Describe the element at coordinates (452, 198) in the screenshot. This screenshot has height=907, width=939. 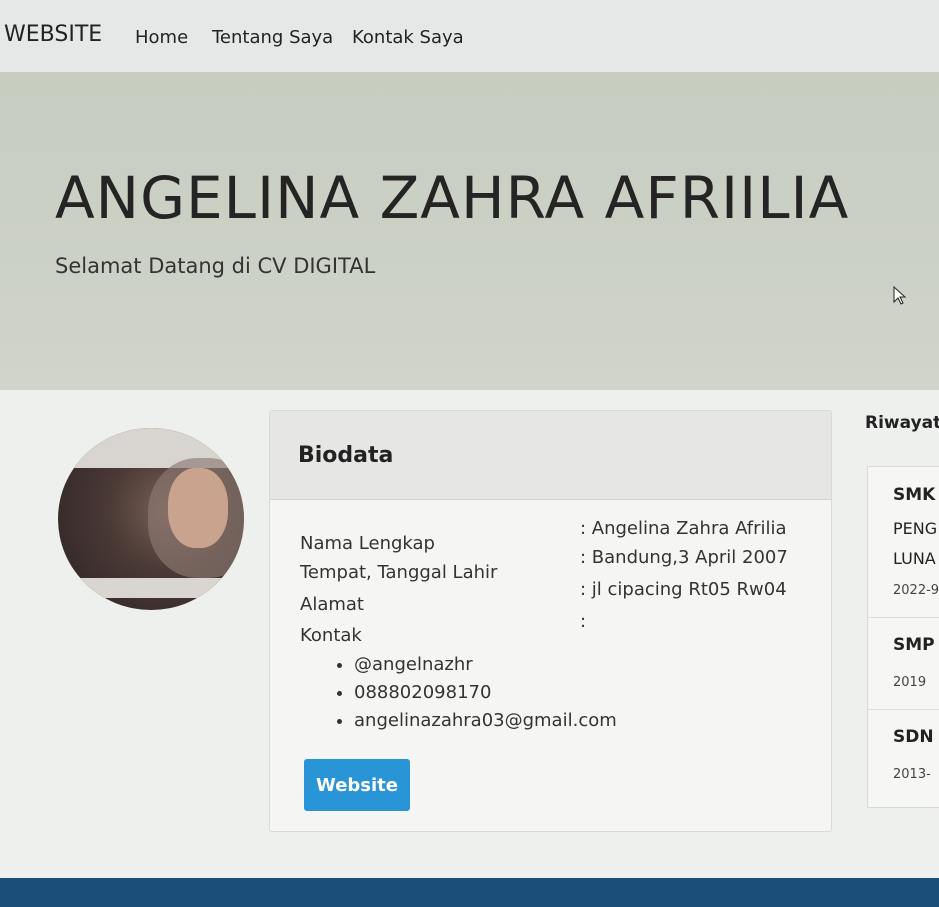
I see `hero-title: ANGELINA ZAHRA AFRIILIA` at that location.